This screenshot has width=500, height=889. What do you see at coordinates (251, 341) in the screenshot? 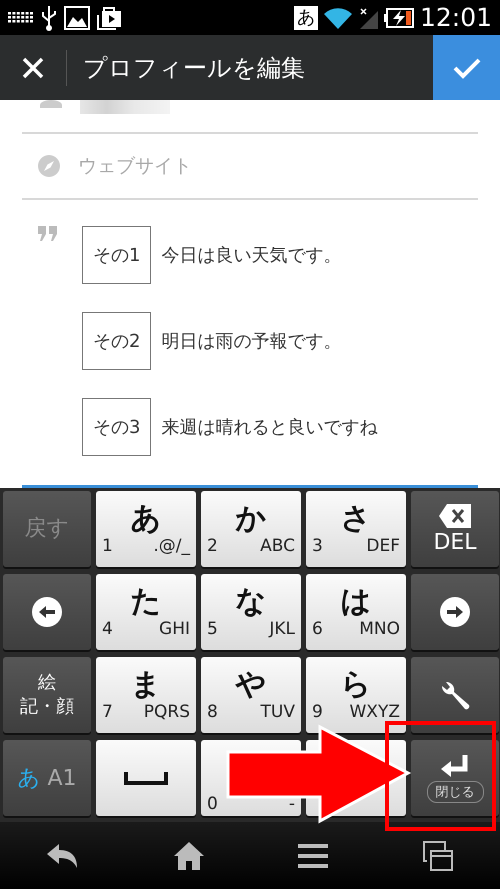
I see `bio-text-line: 明日は雨の予報です。` at bounding box center [251, 341].